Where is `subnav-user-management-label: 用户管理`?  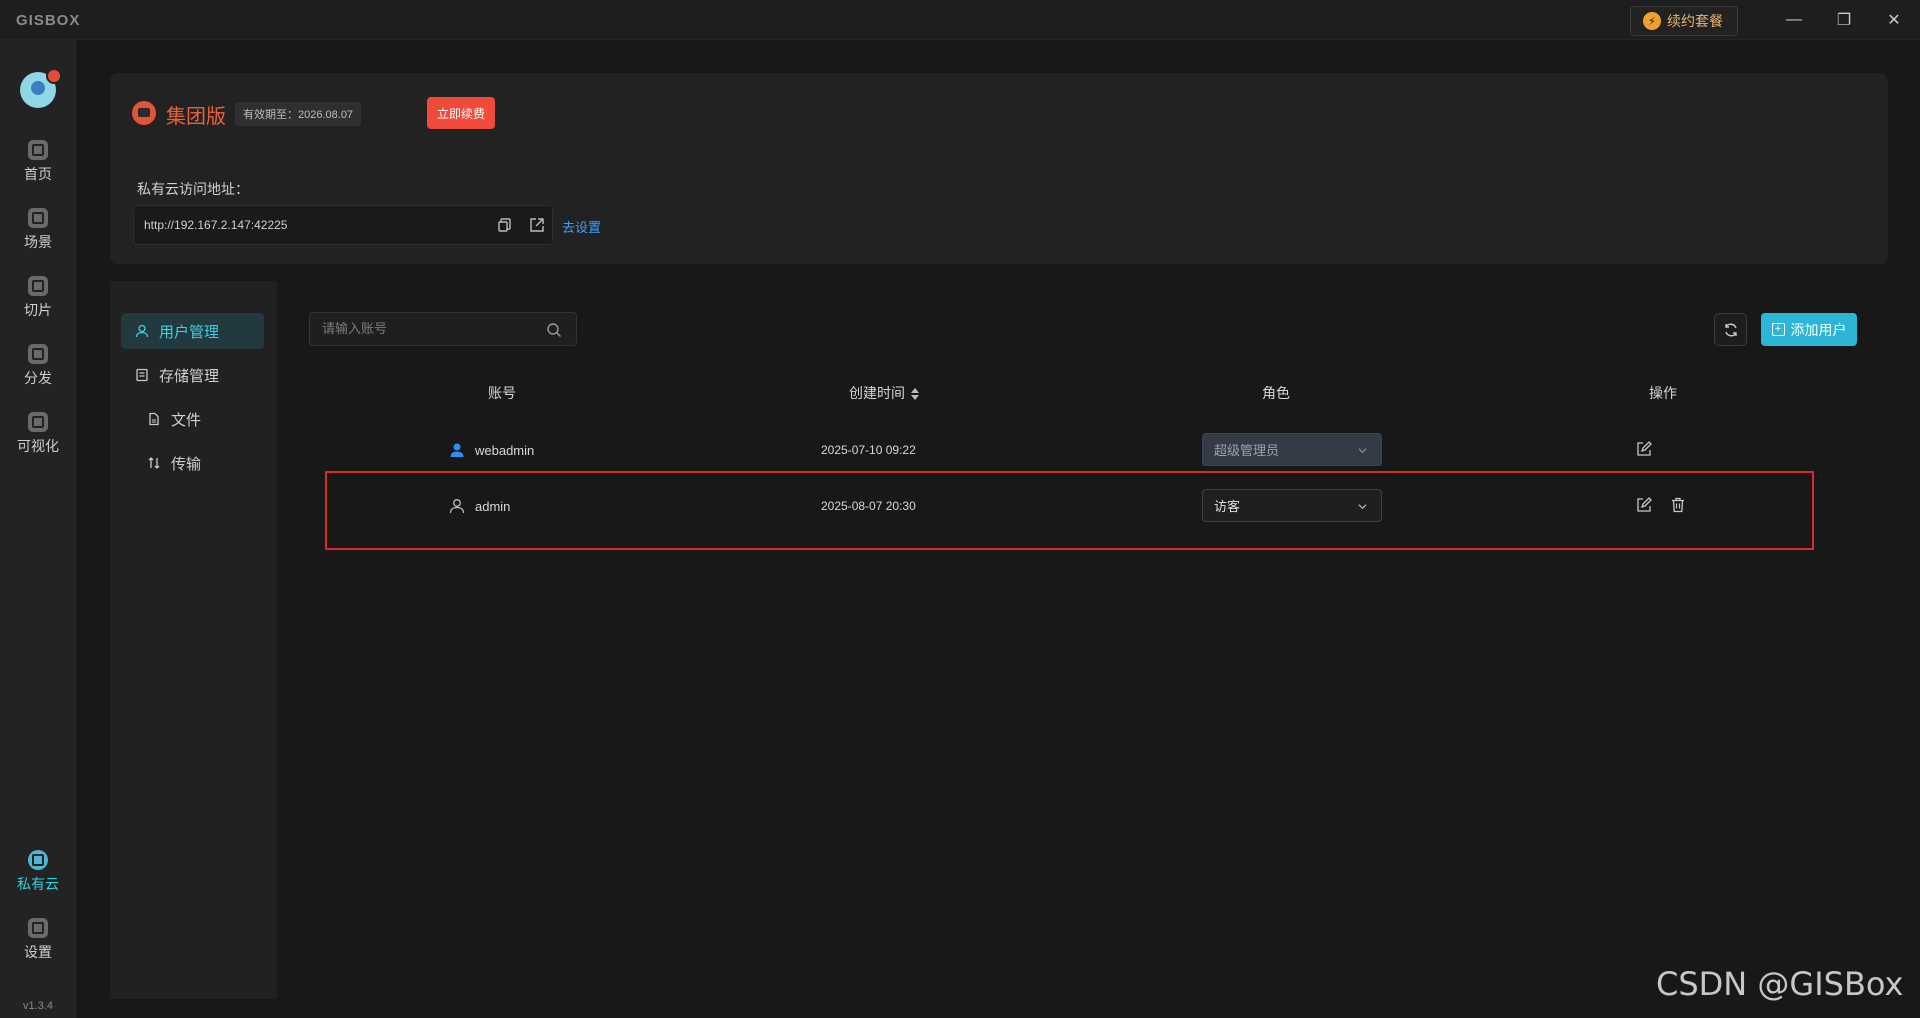
subnav-user-management-label: 用户管理 is located at coordinates (189, 332).